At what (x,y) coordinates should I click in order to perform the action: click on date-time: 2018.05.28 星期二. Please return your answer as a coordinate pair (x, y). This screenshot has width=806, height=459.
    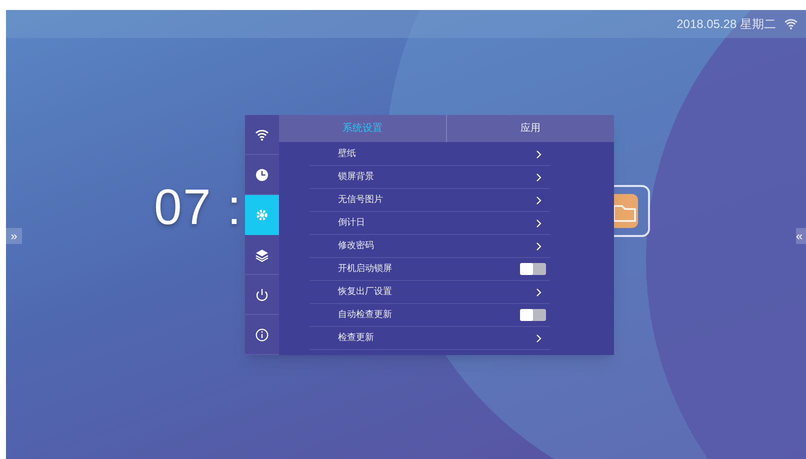
    Looking at the image, I should click on (726, 24).